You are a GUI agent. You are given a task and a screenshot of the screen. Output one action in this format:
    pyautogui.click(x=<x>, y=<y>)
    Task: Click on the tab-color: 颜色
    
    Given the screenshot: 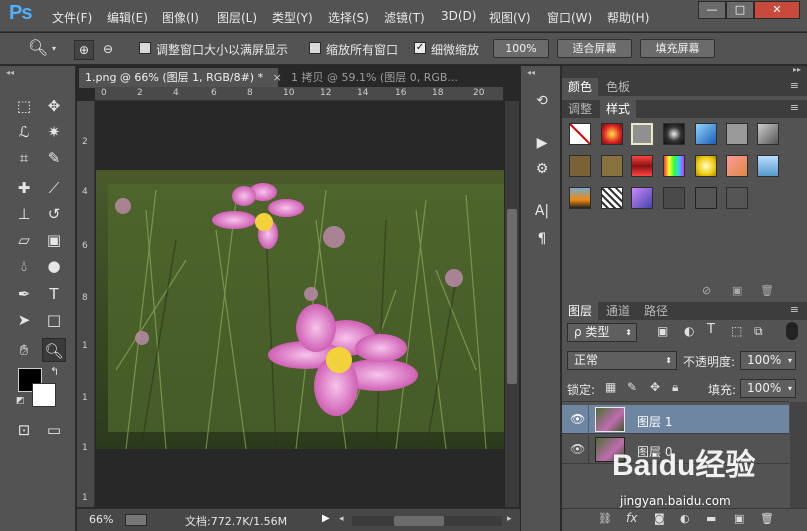 What is the action you would take?
    pyautogui.click(x=580, y=87)
    